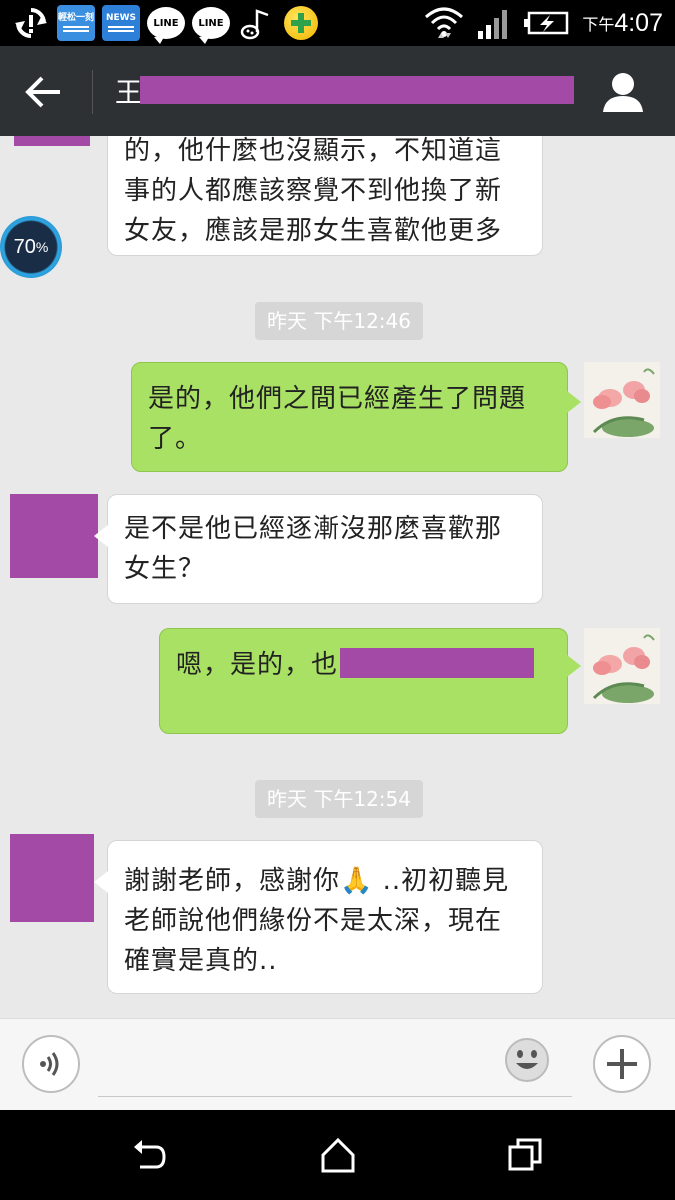  What do you see at coordinates (493, 24) in the screenshot?
I see `signal-icon` at bounding box center [493, 24].